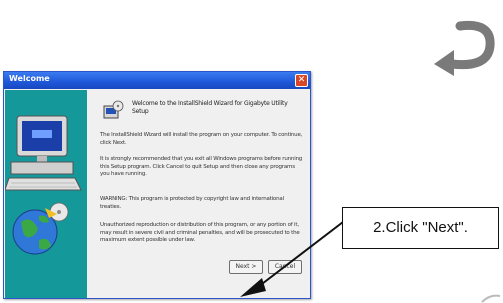 This screenshot has height=303, width=503. What do you see at coordinates (491, 298) in the screenshot?
I see `corner-mark` at bounding box center [491, 298].